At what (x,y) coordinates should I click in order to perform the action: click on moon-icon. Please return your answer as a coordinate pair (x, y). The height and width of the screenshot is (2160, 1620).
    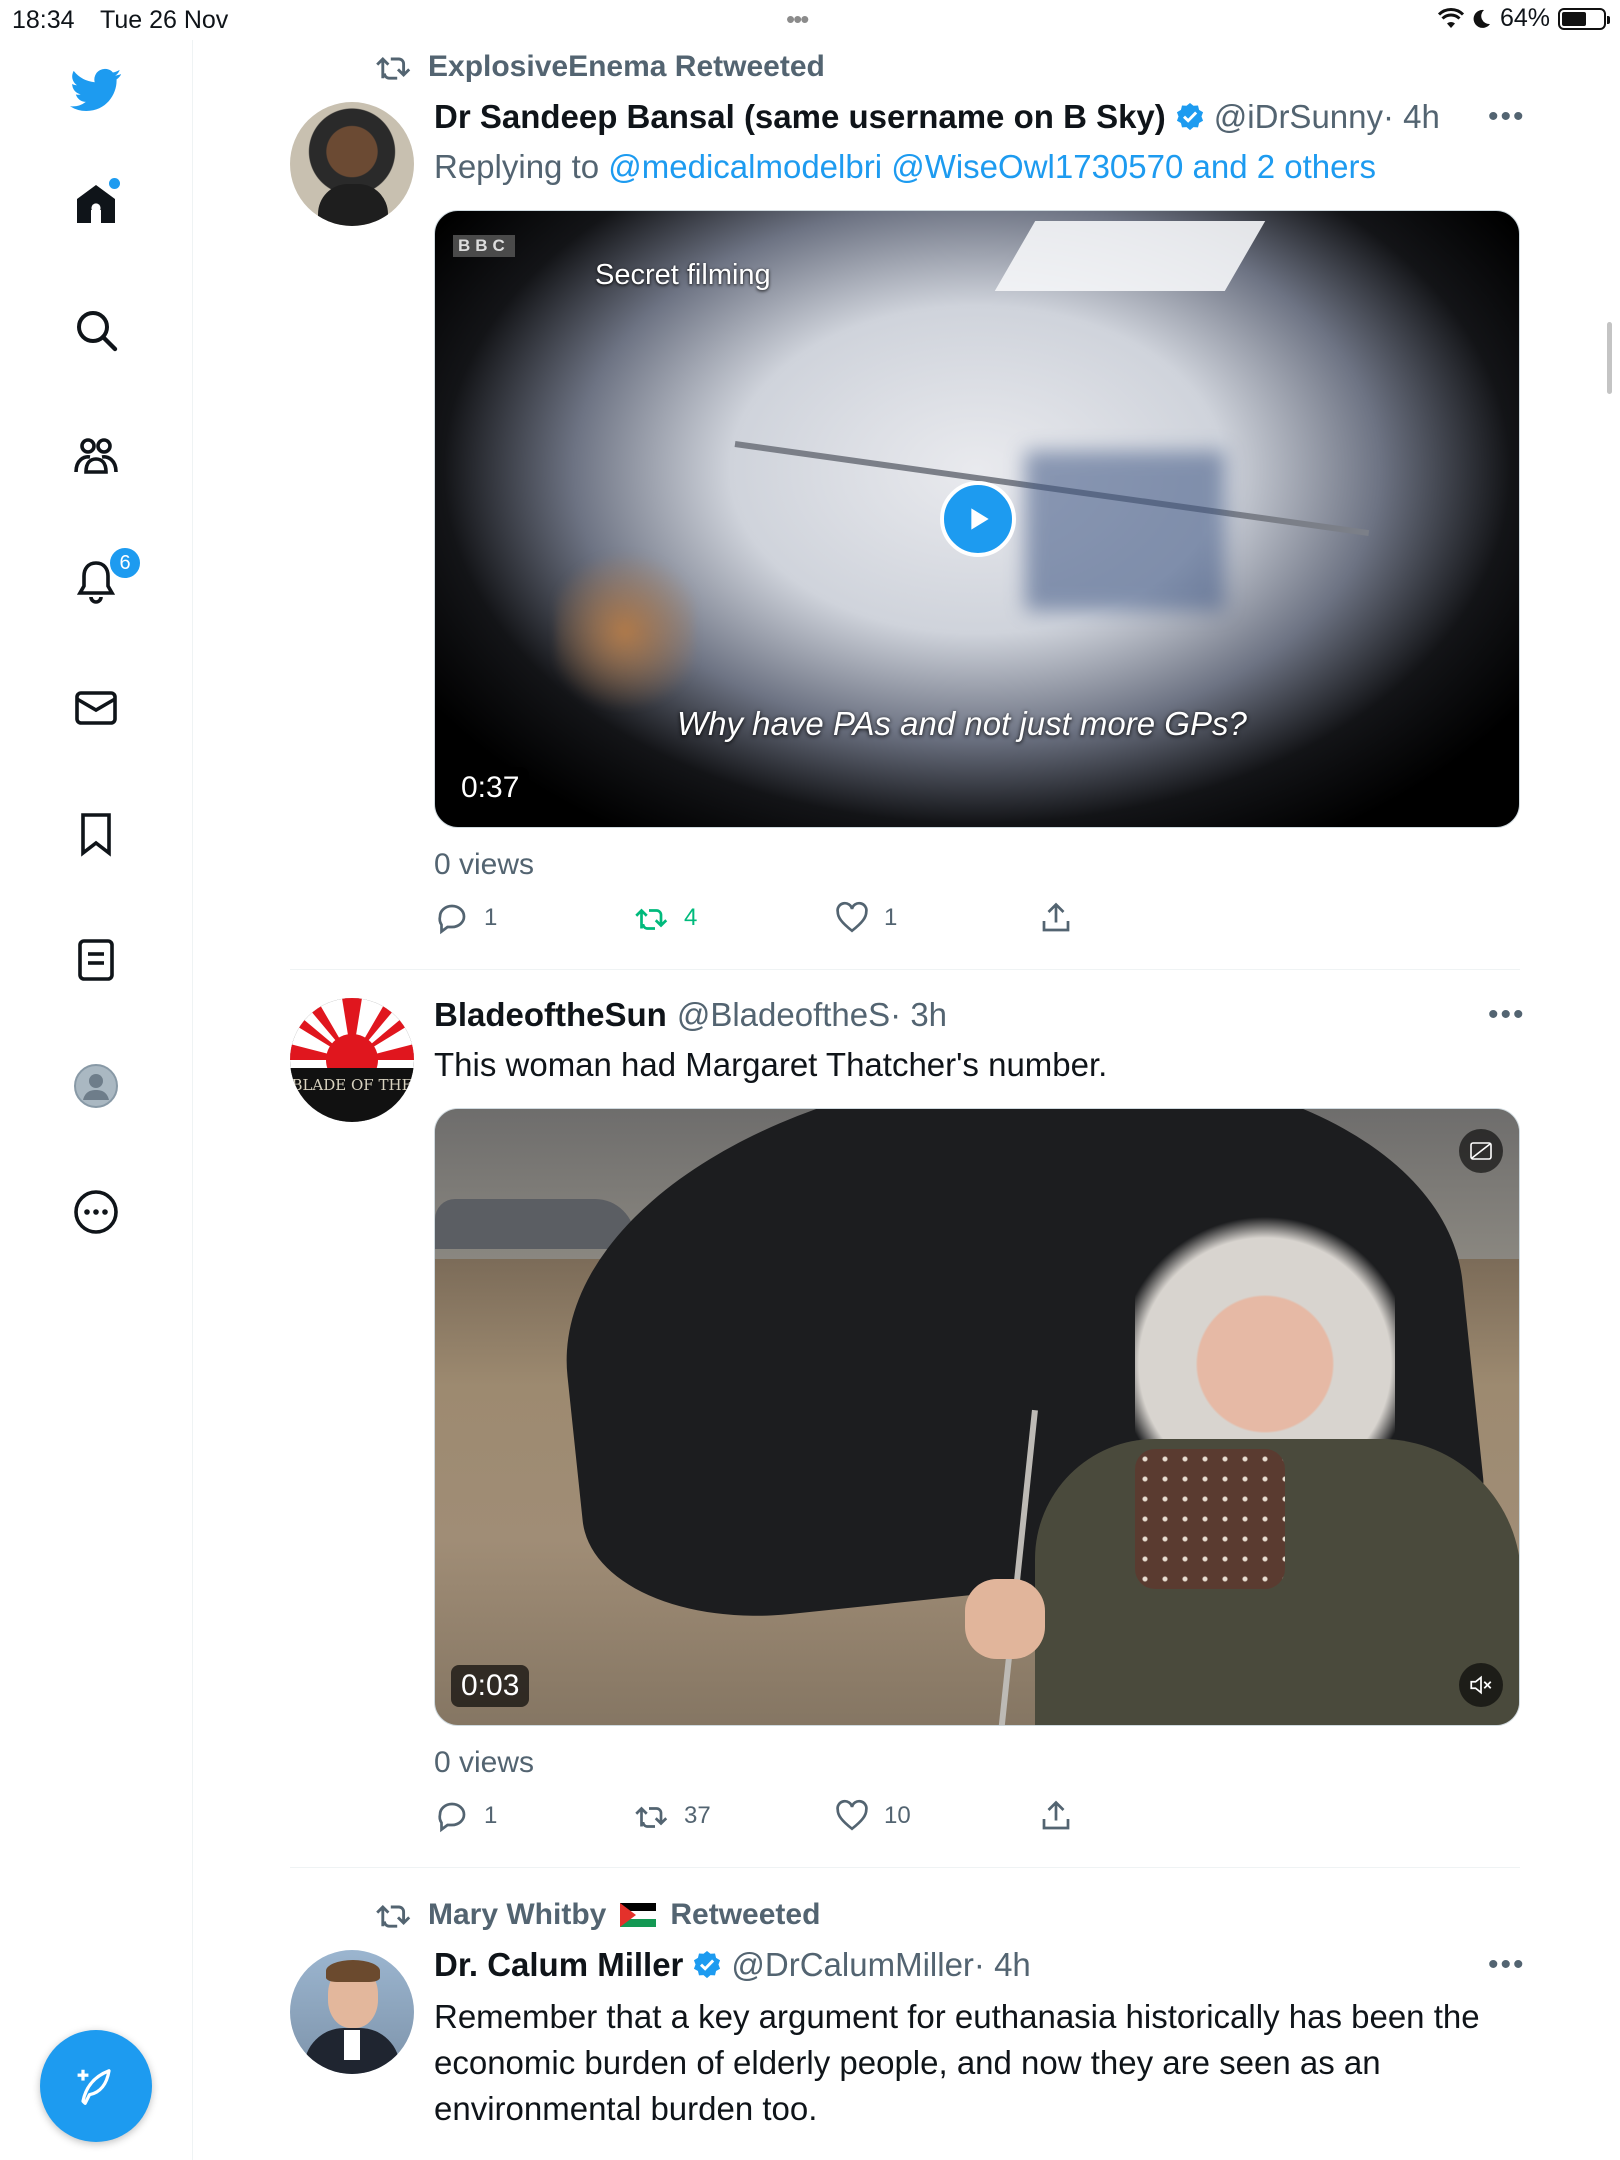
    Looking at the image, I should click on (1481, 18).